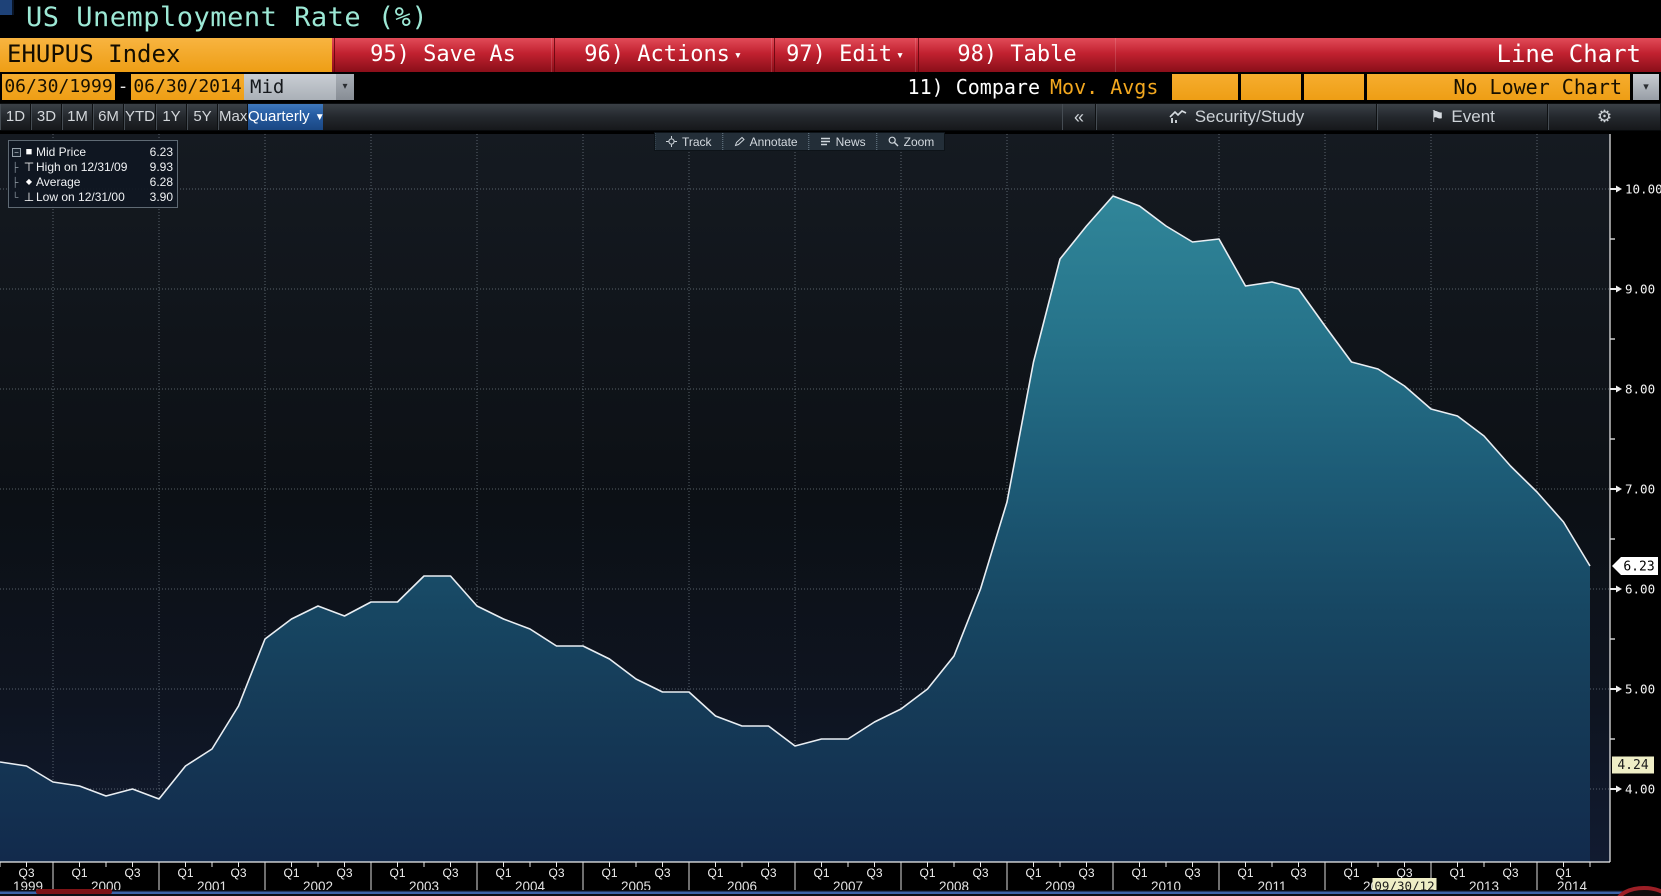  Describe the element at coordinates (82, 166) in the screenshot. I see `legend-label: High on 12/31/09` at that location.